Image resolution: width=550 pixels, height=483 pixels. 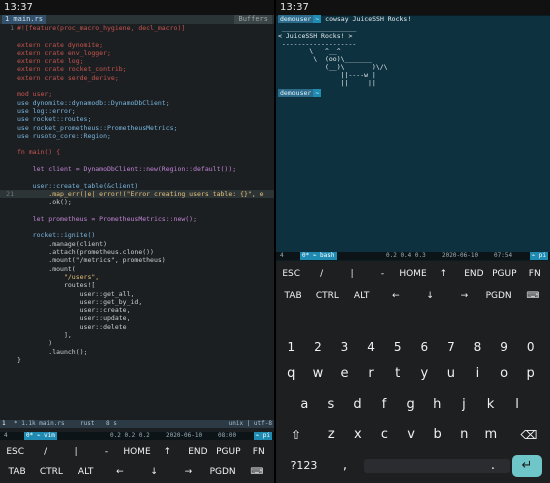 What do you see at coordinates (493, 466) in the screenshot?
I see `period-key: .` at bounding box center [493, 466].